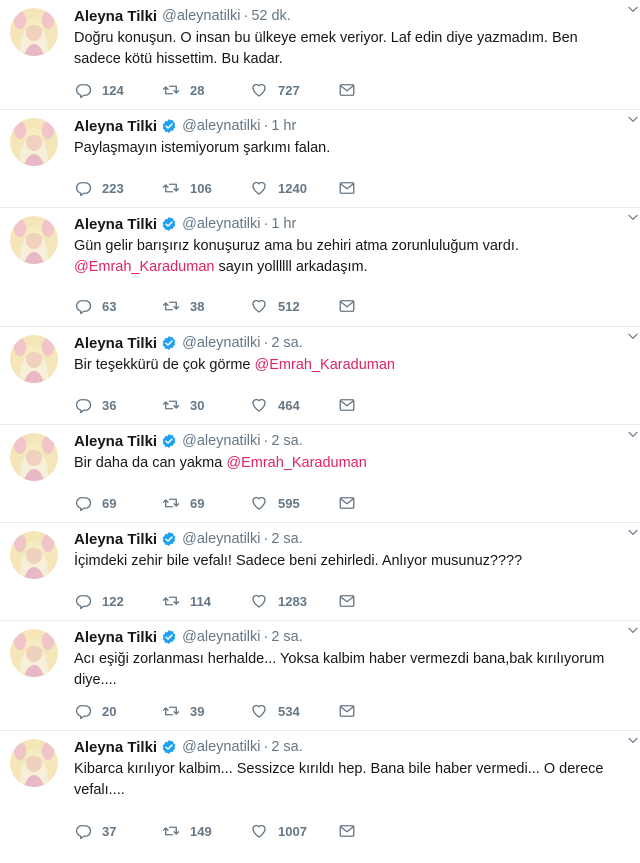  I want to click on reply-count: 122, so click(113, 601).